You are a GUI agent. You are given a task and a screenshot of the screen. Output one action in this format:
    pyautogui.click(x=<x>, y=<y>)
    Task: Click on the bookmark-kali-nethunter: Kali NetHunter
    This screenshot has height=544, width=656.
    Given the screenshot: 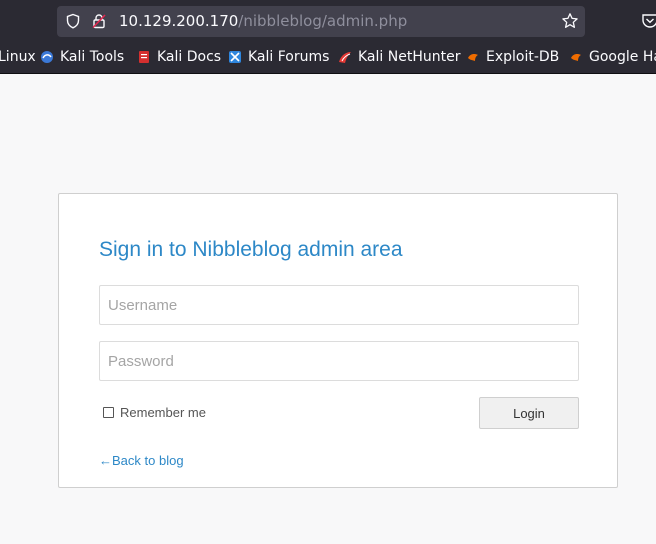 What is the action you would take?
    pyautogui.click(x=399, y=57)
    